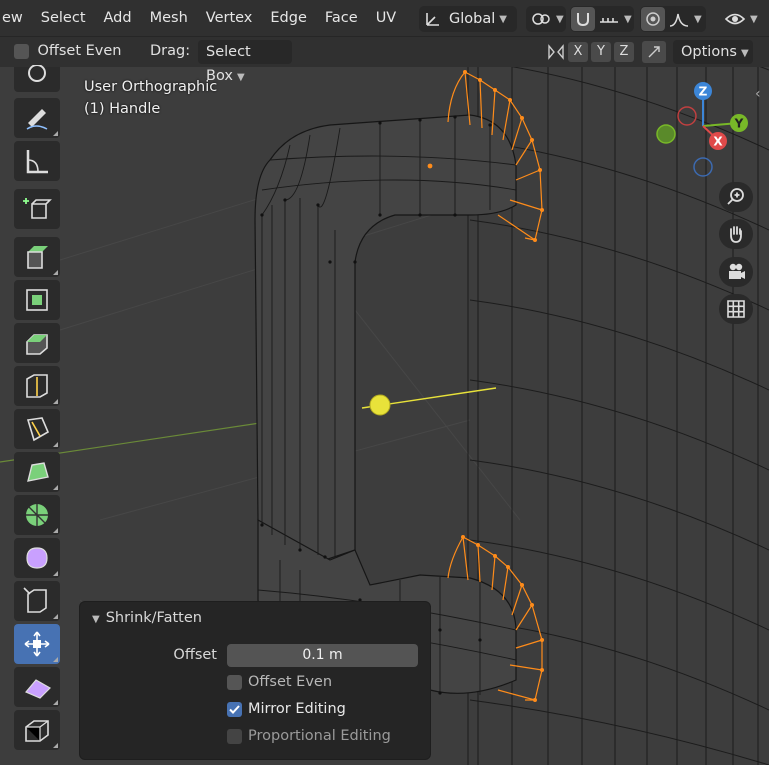 The image size is (769, 765). I want to click on poly-build-icon, so click(38, 472).